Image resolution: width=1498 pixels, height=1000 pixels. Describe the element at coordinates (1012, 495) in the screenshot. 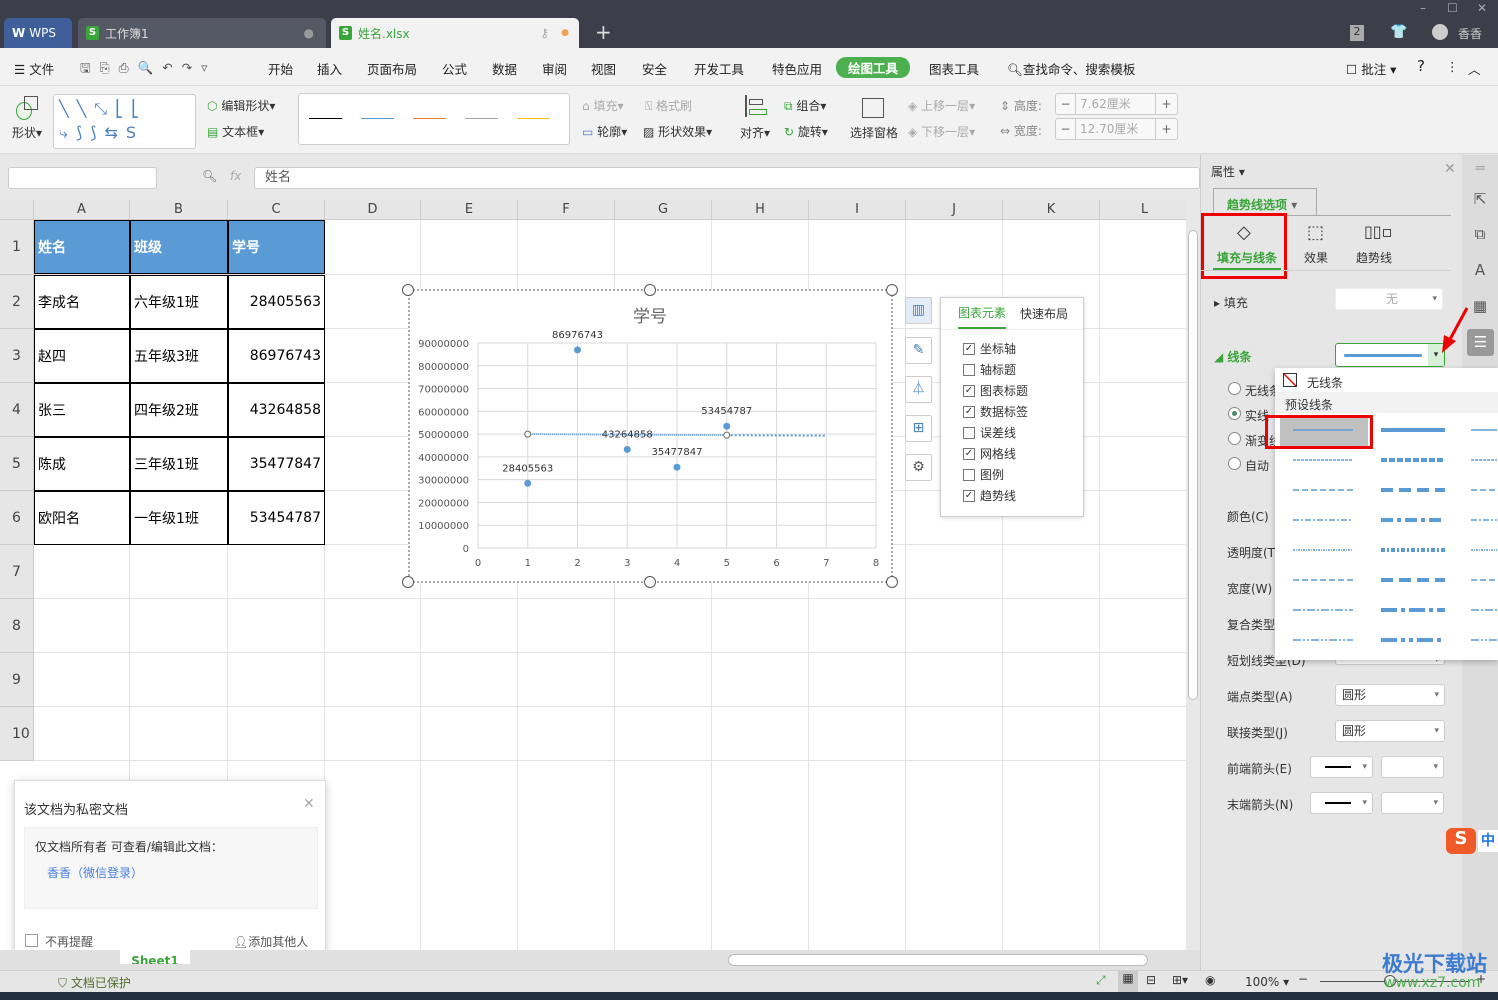

I see `chart-element-7: ✓ 趋势线` at that location.